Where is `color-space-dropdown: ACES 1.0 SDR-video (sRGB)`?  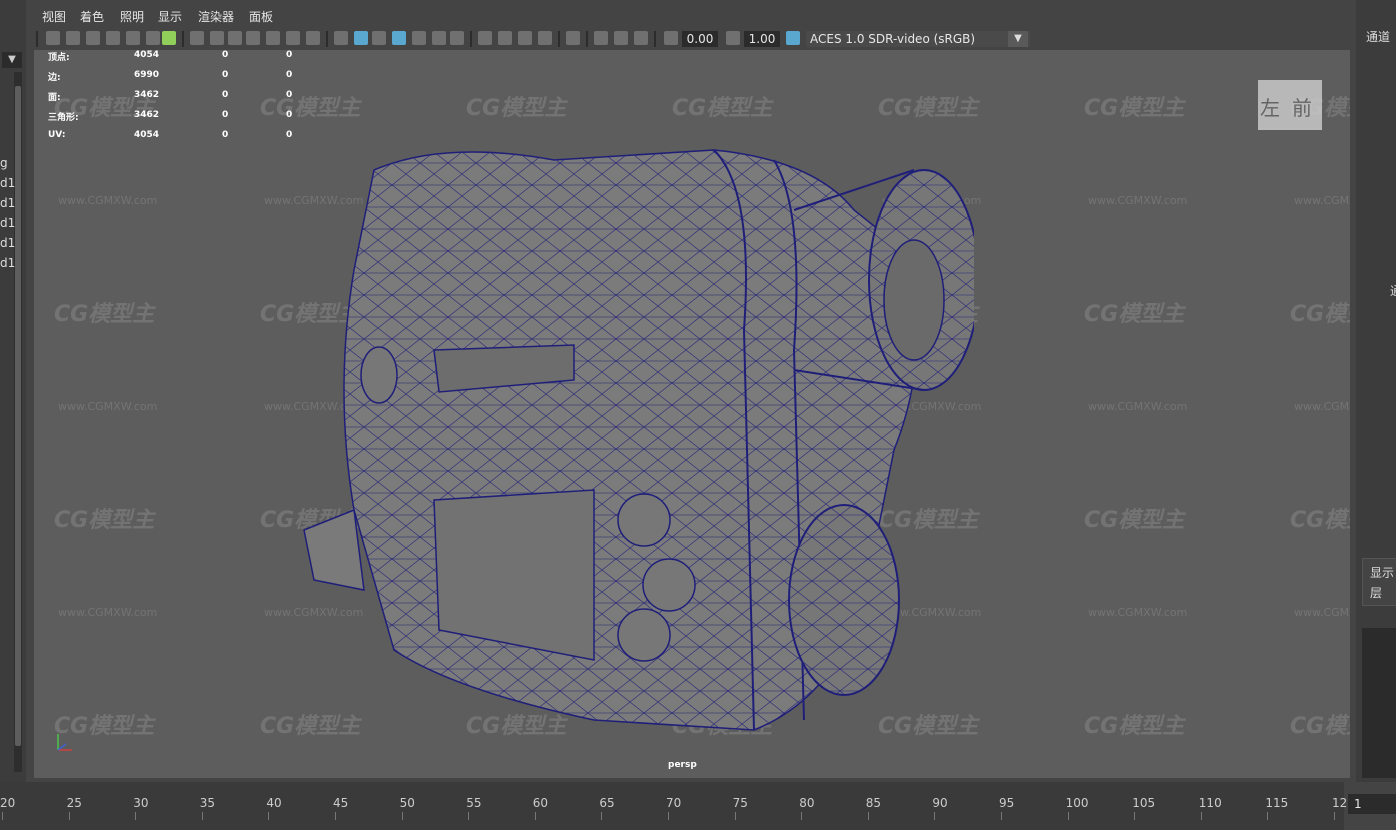
color-space-dropdown: ACES 1.0 SDR-video (sRGB) is located at coordinates (918, 39).